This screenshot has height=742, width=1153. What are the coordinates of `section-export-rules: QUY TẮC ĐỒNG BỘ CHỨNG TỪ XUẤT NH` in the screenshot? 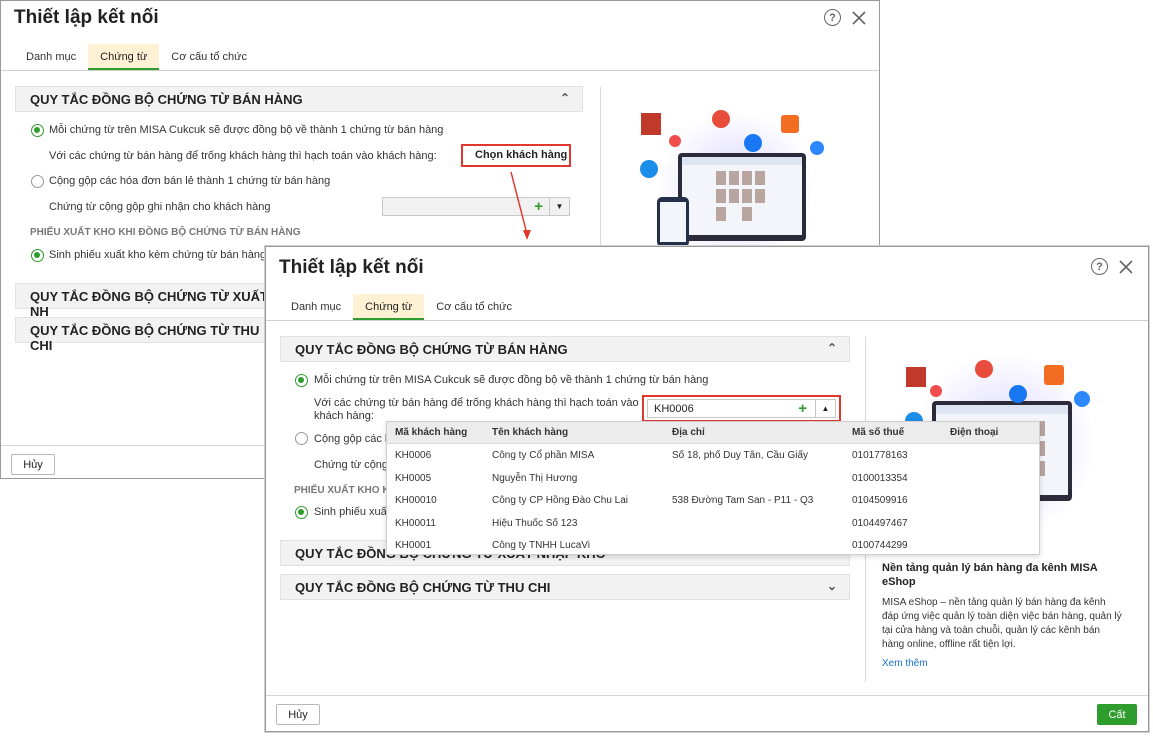 It's located at (145, 301).